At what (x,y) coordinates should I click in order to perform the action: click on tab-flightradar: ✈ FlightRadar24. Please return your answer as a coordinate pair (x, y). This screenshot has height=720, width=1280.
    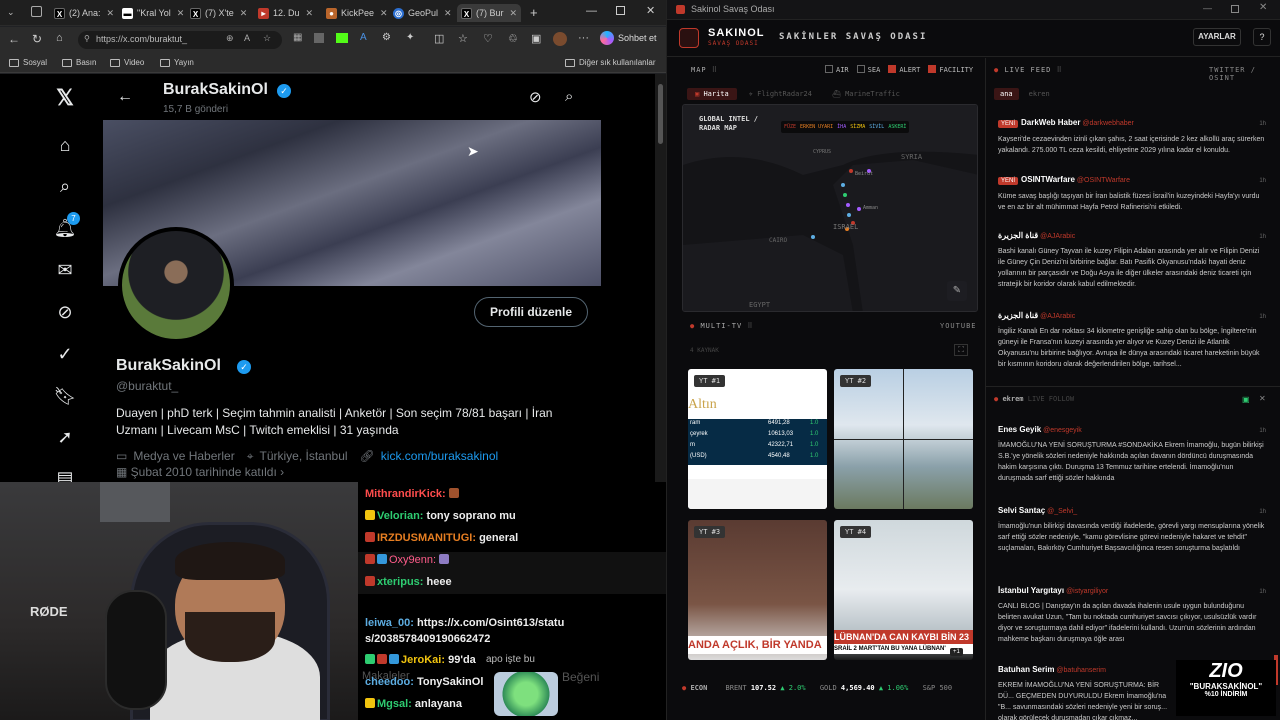
    Looking at the image, I should click on (780, 94).